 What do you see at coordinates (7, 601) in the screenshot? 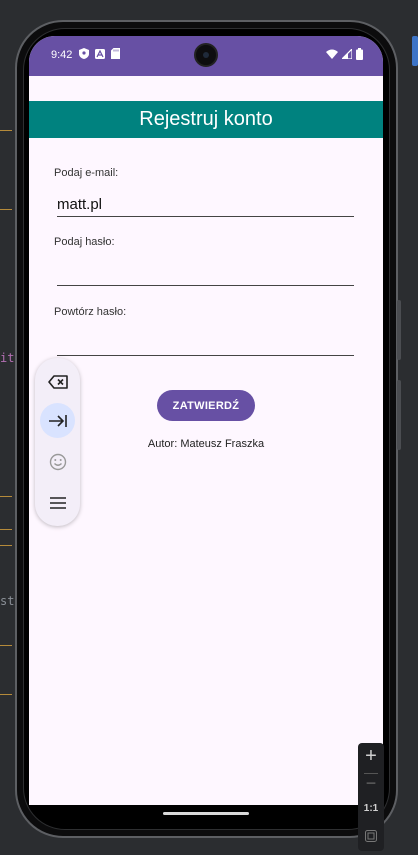
I see `ide-code-fragment: st` at bounding box center [7, 601].